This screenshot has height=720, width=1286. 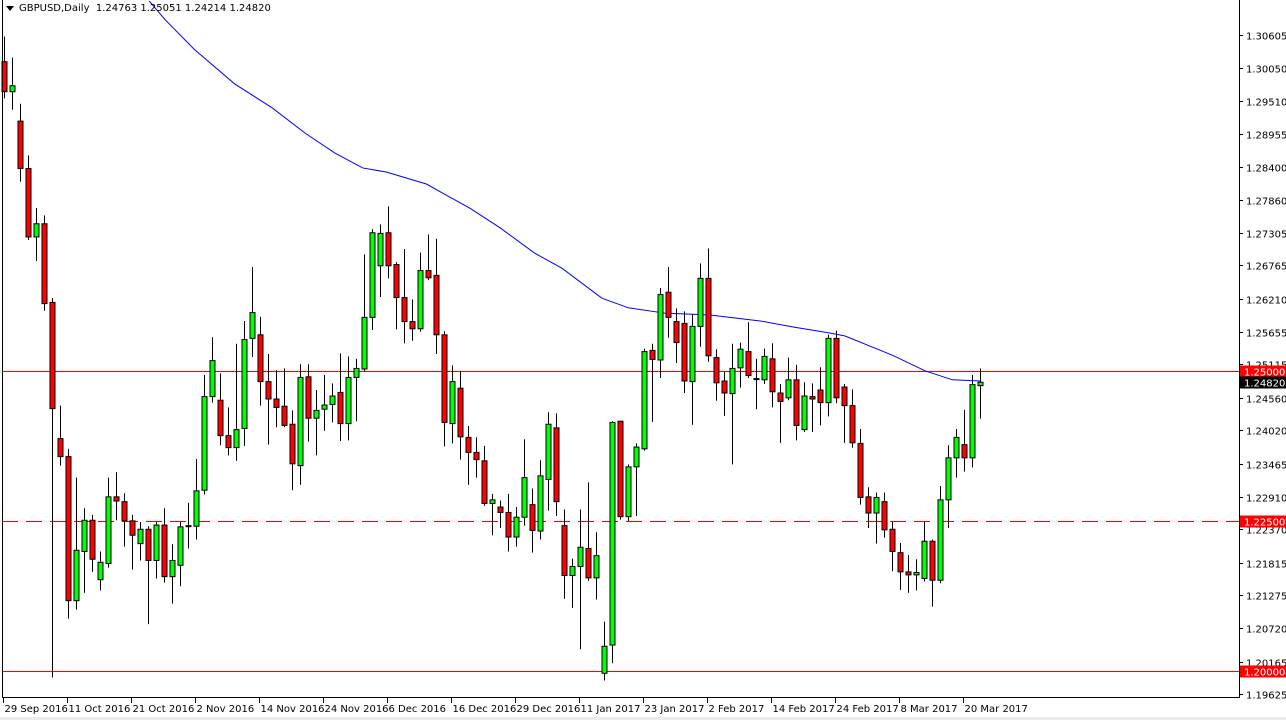 I want to click on price-tick-label: 1.21275, so click(x=1266, y=597).